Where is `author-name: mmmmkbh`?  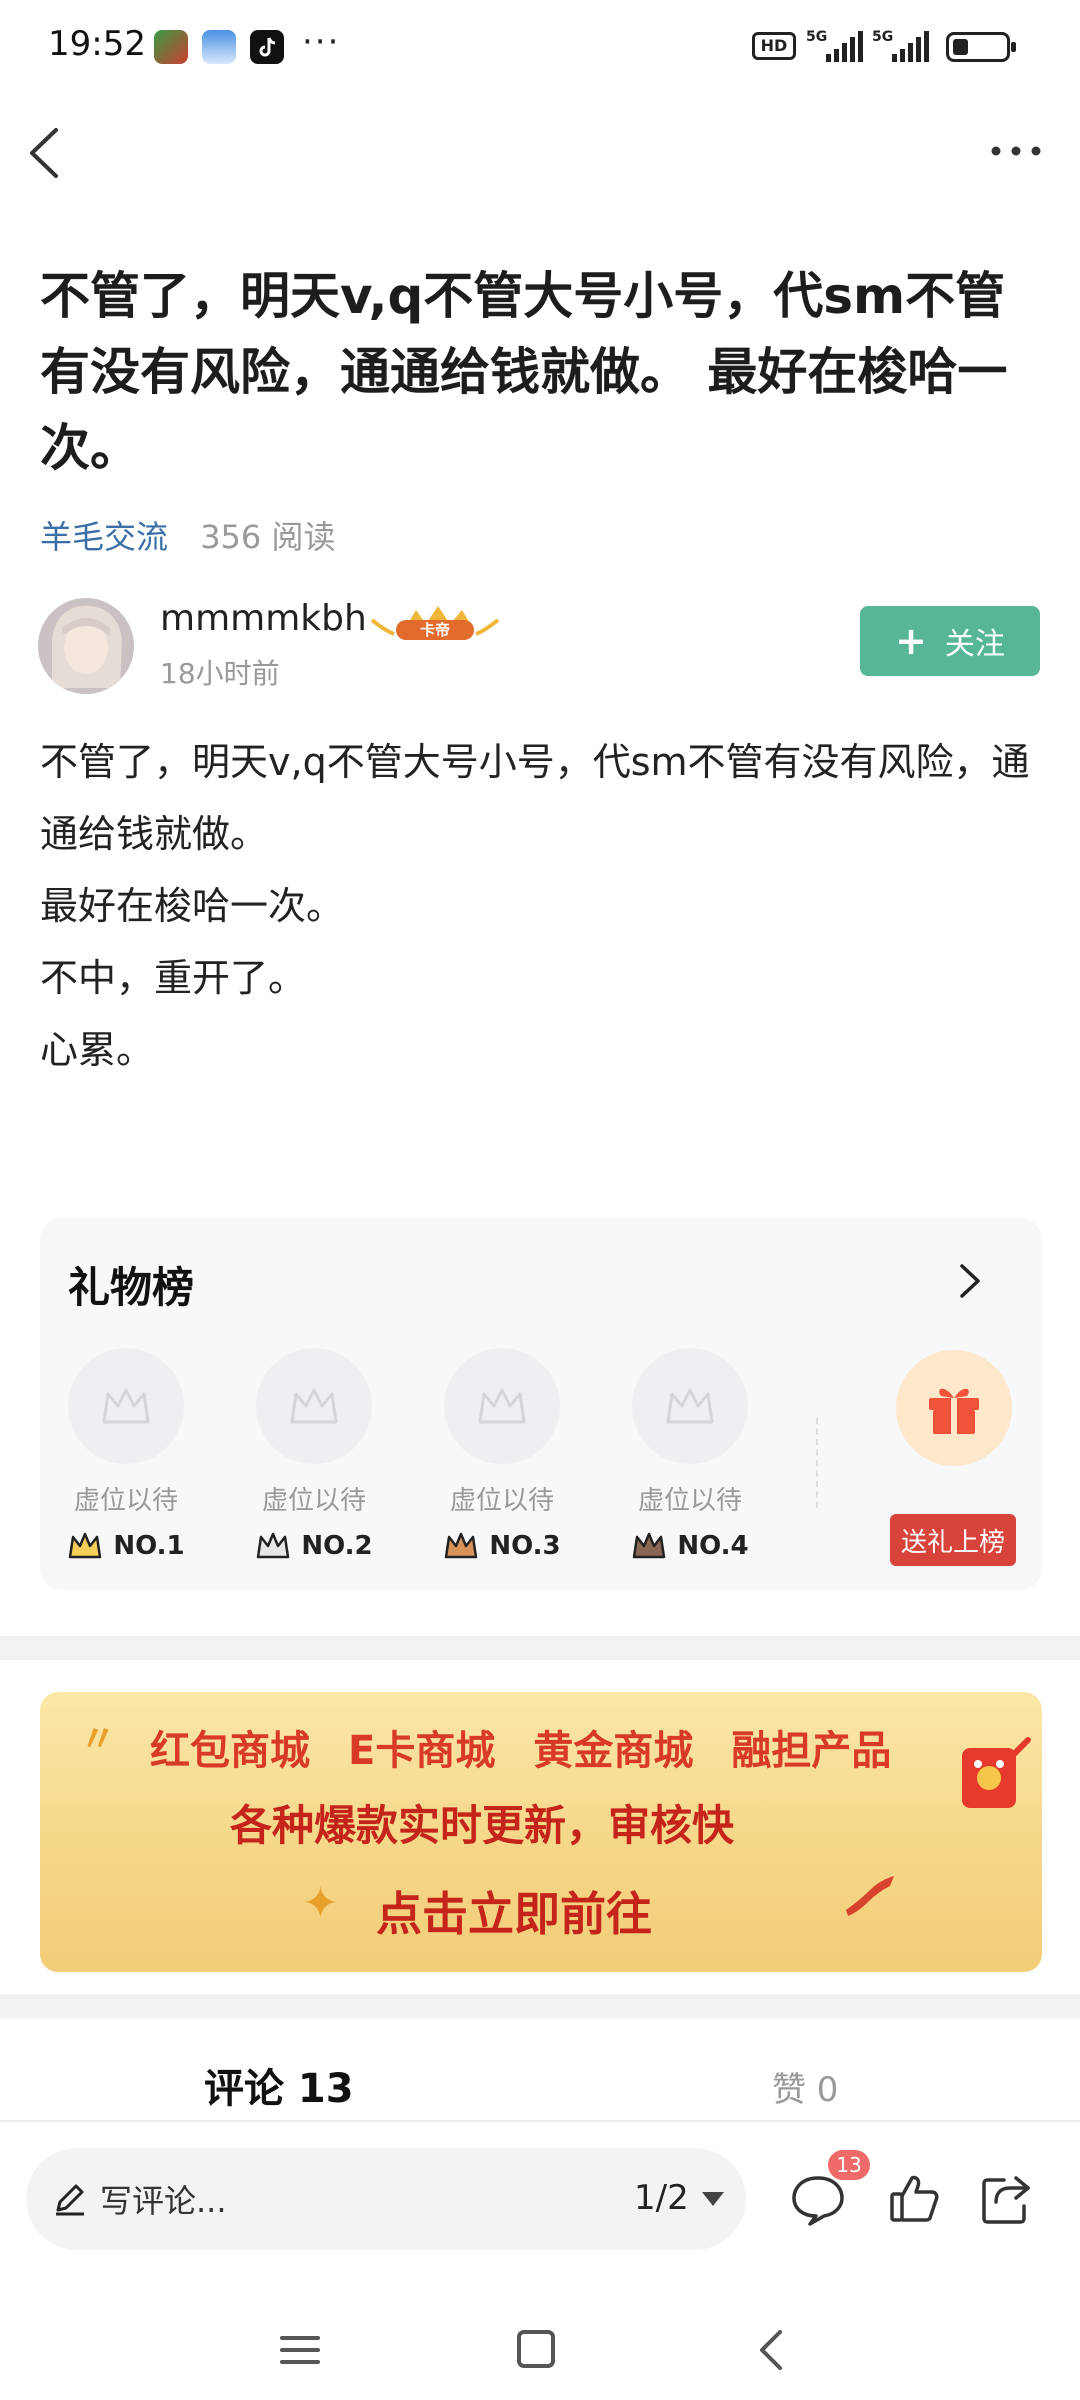
author-name: mmmmkbh is located at coordinates (263, 618).